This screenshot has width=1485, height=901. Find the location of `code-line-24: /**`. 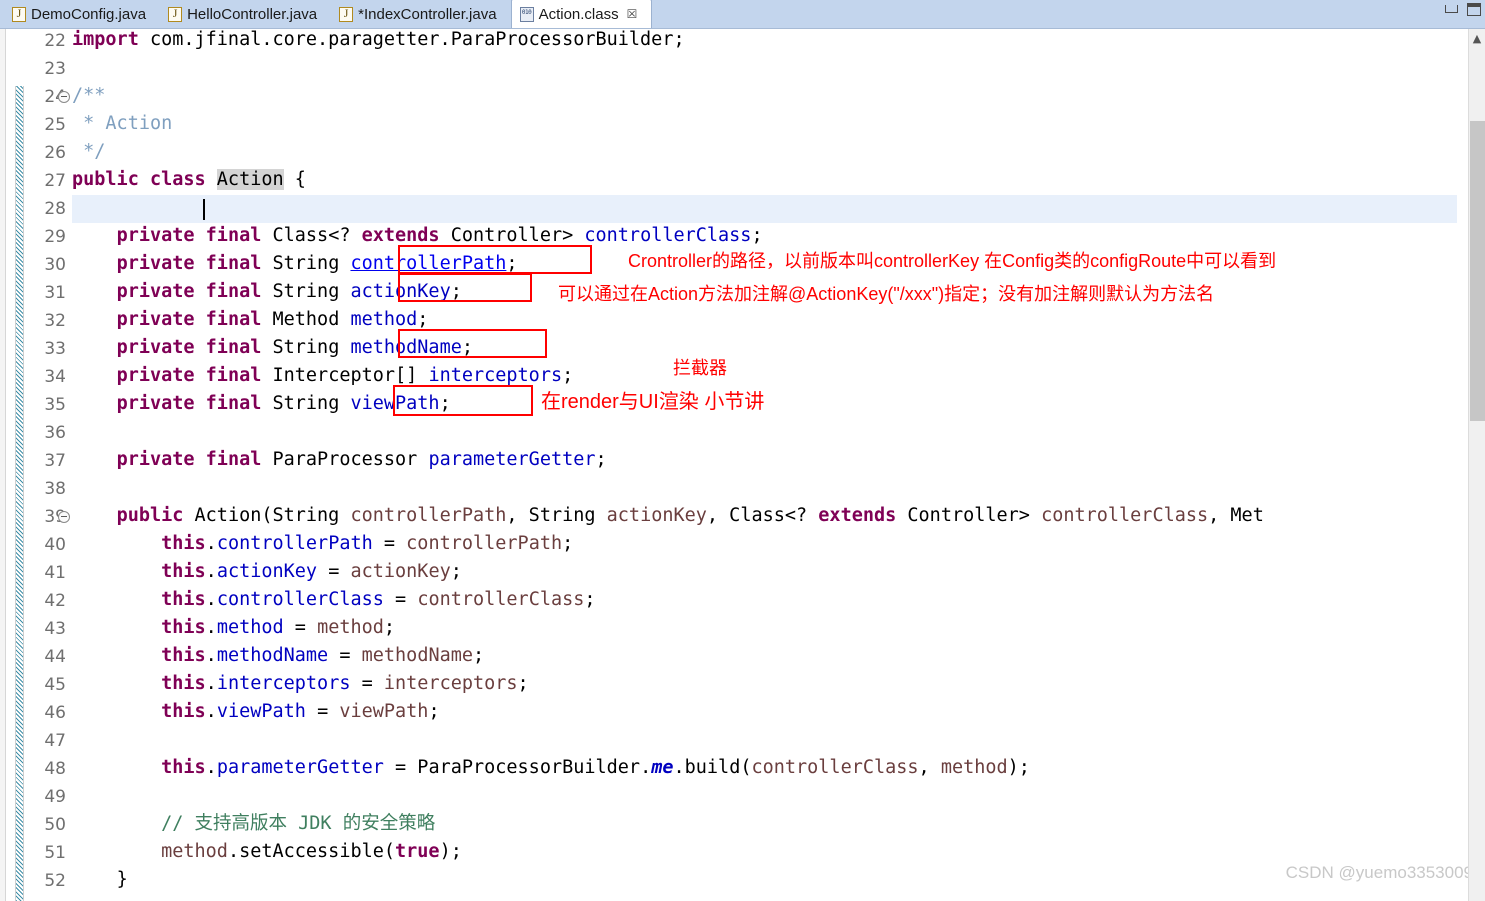

code-line-24: /** is located at coordinates (89, 95).